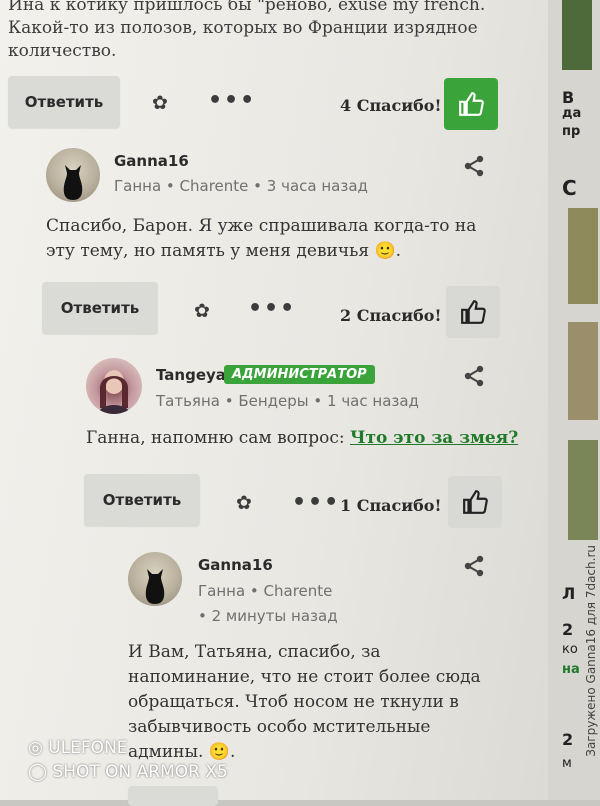  I want to click on comment-text-prefix: Ганна, напомню сам вопрос:, so click(218, 438).